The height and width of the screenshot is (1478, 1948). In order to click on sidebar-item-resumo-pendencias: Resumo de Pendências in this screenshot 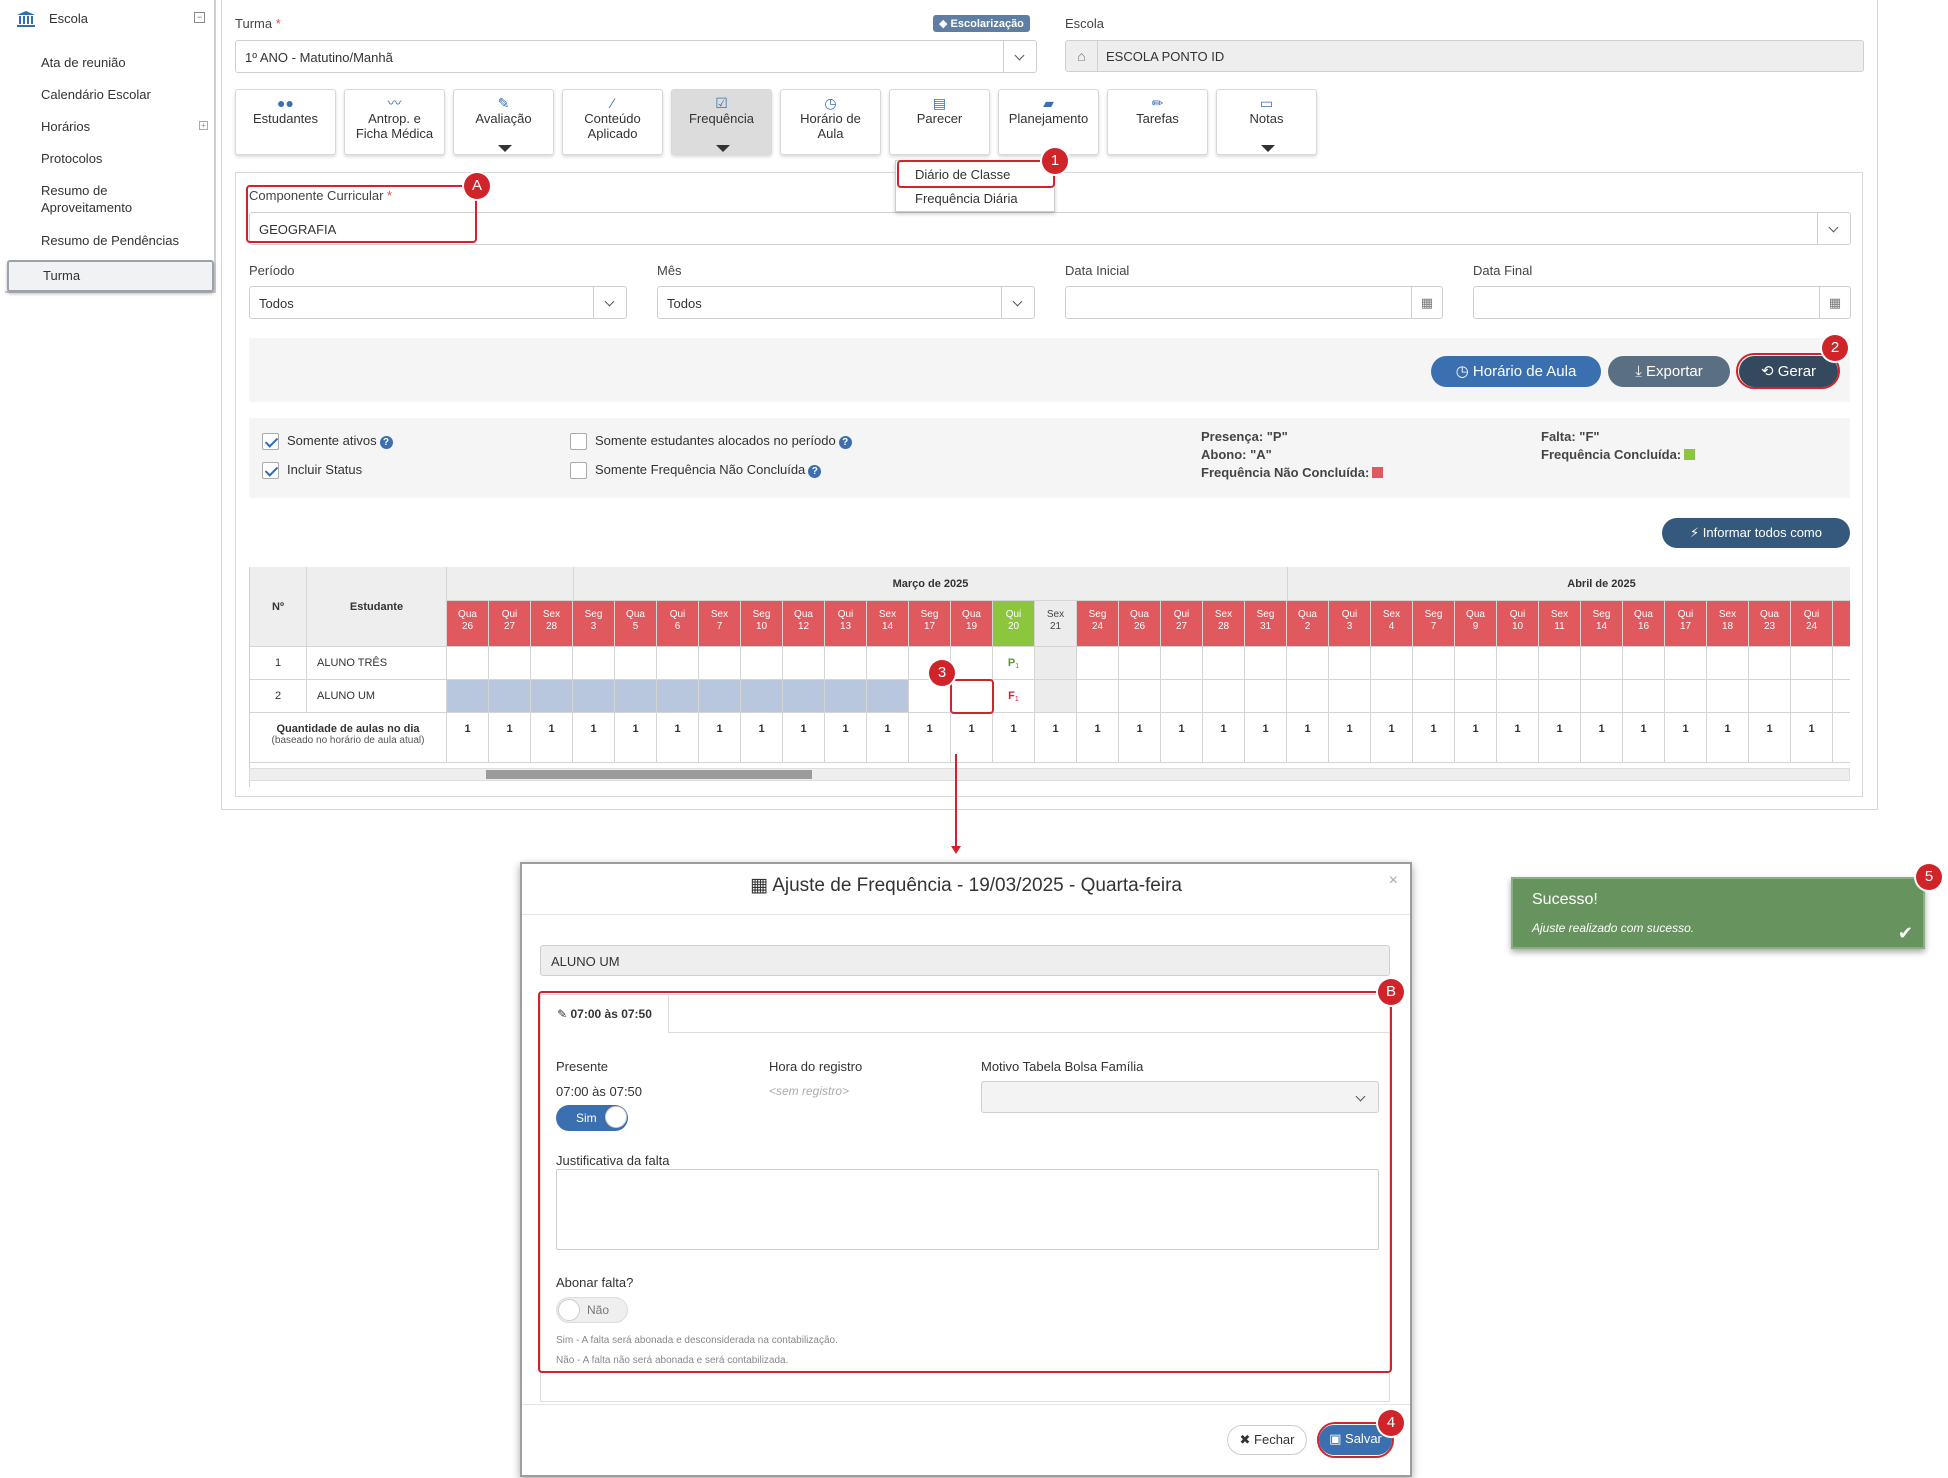, I will do `click(126, 240)`.